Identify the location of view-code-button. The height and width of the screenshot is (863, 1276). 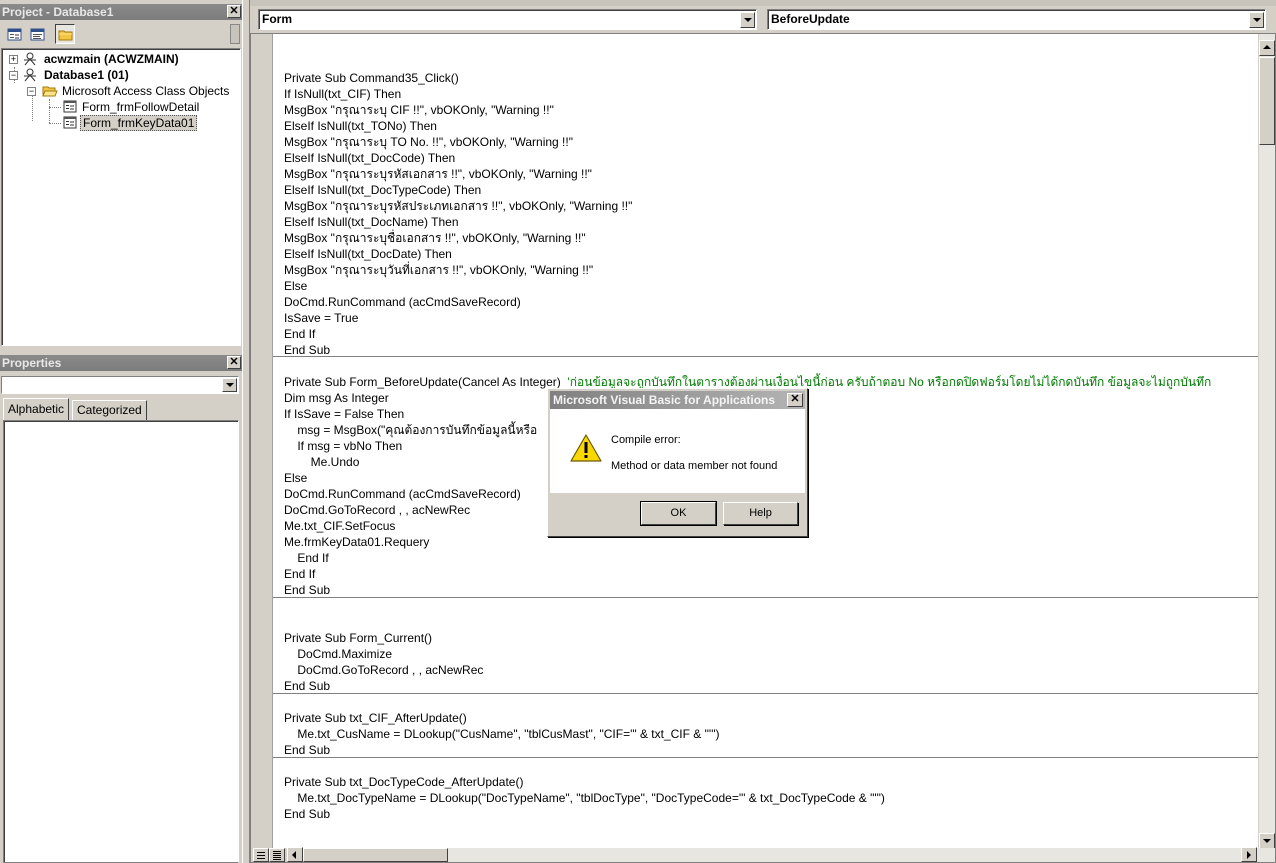
(37, 34).